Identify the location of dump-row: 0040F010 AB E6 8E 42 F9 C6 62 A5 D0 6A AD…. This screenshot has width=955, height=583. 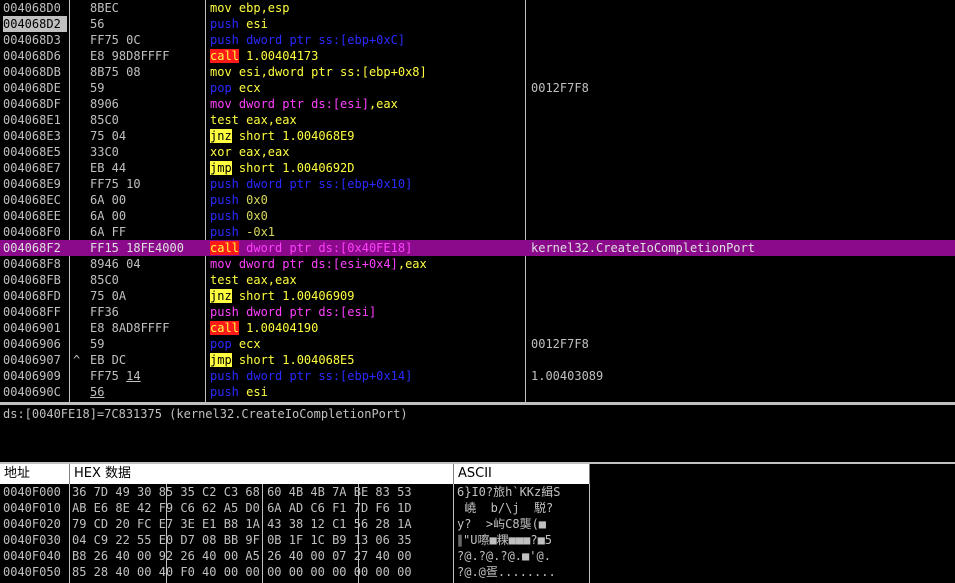
(477, 508).